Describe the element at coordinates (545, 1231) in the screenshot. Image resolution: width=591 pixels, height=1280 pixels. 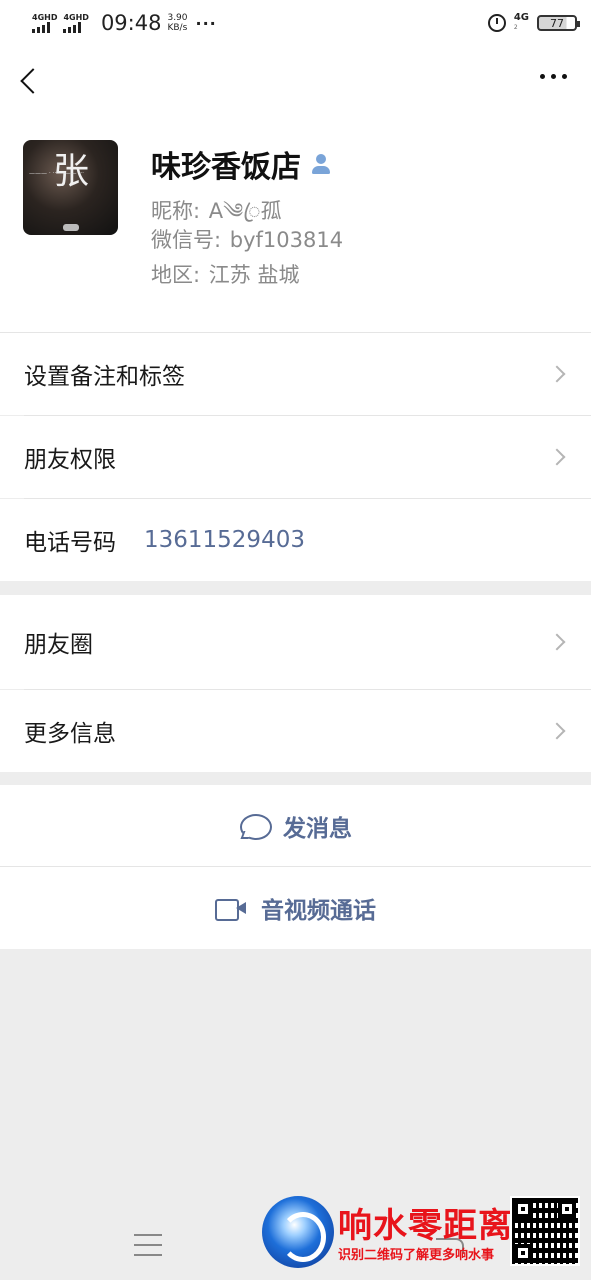
I see `qr-code` at that location.